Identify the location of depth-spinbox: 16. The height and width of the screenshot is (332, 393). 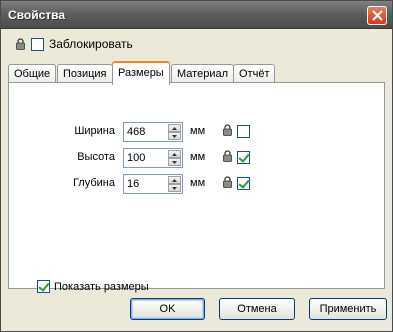
(153, 184).